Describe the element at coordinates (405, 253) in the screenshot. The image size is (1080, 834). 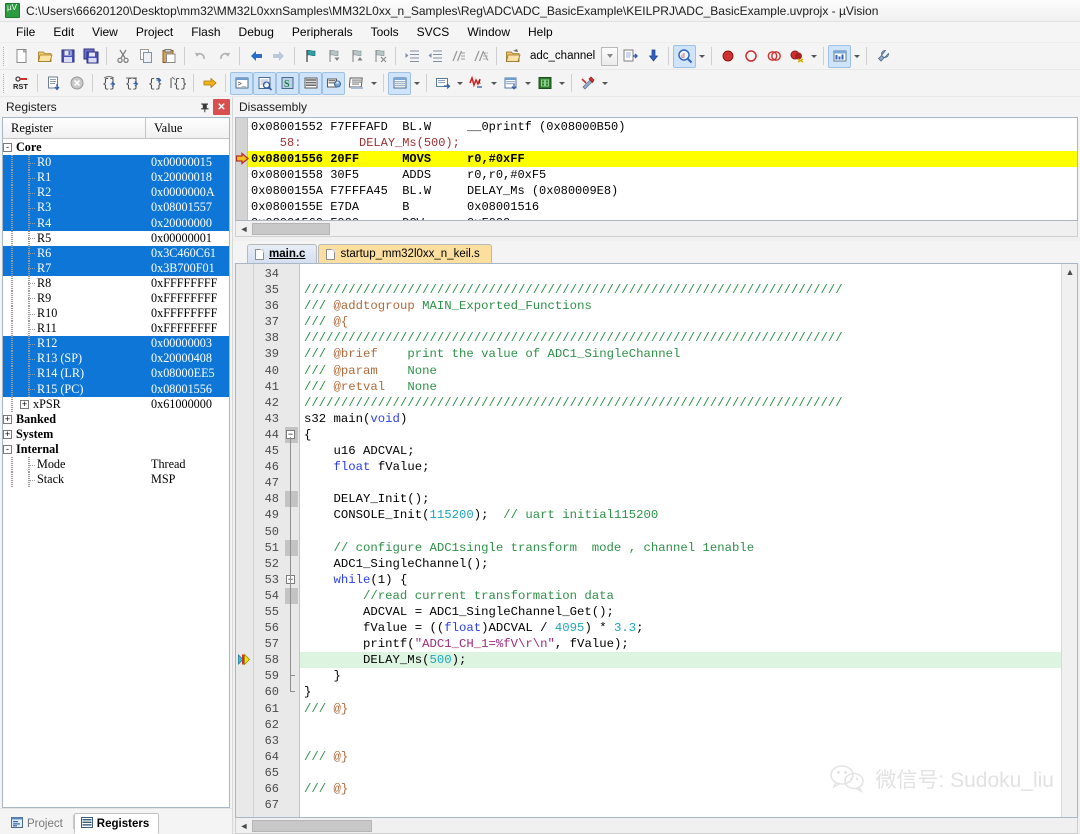
I see `tab-startup-s: startup_mm32l0xx_n_keil.s` at that location.